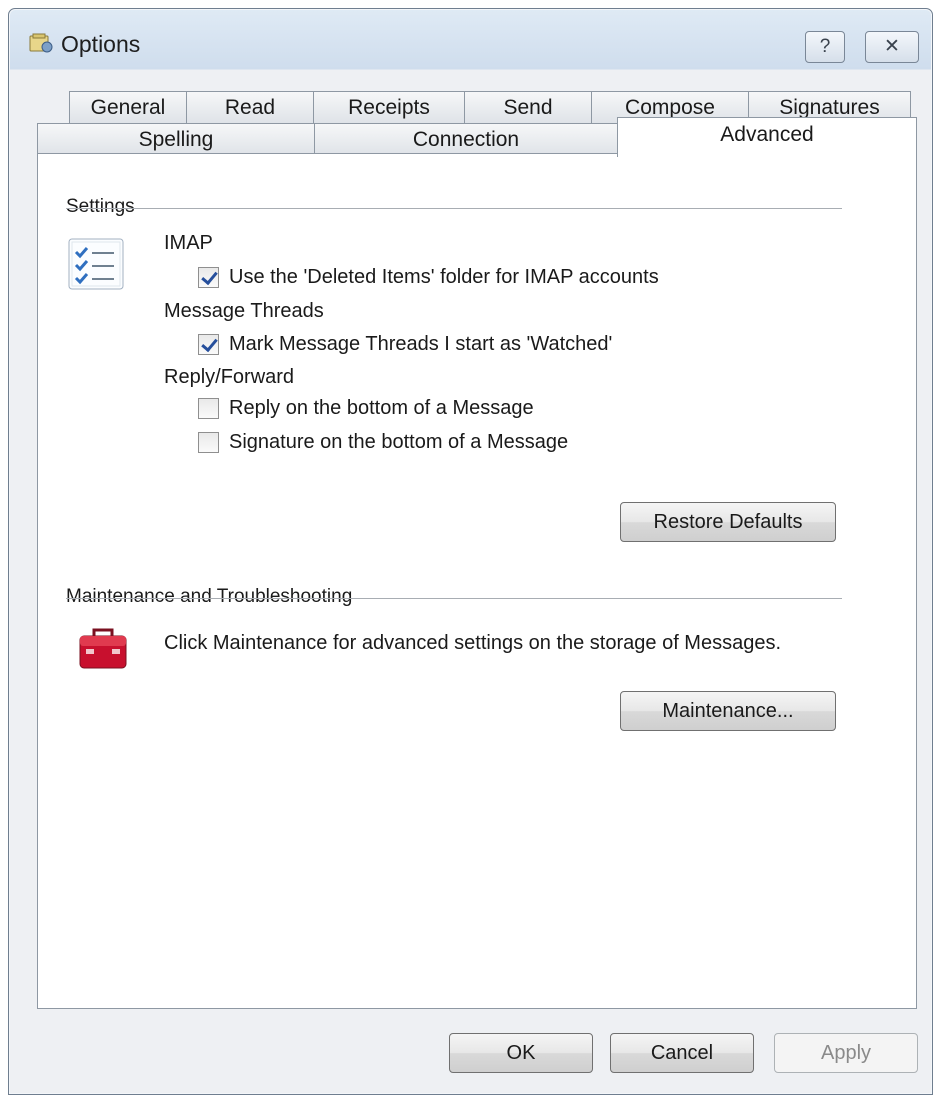  I want to click on tab-send: Send, so click(528, 107).